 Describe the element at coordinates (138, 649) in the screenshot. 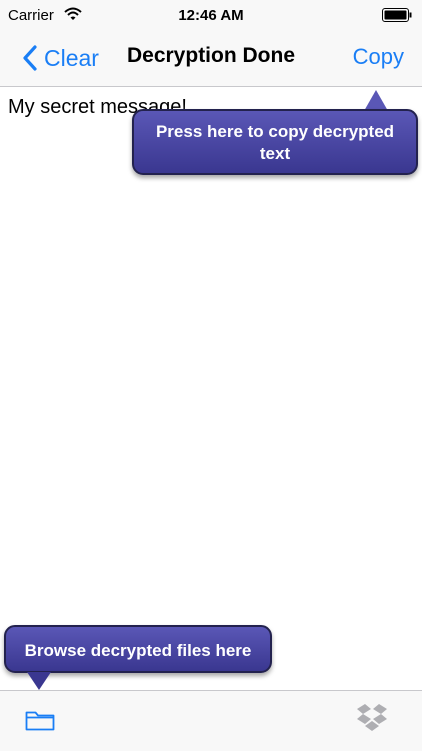

I see `browse-hint-tooltip: Browse decrypted files here` at that location.